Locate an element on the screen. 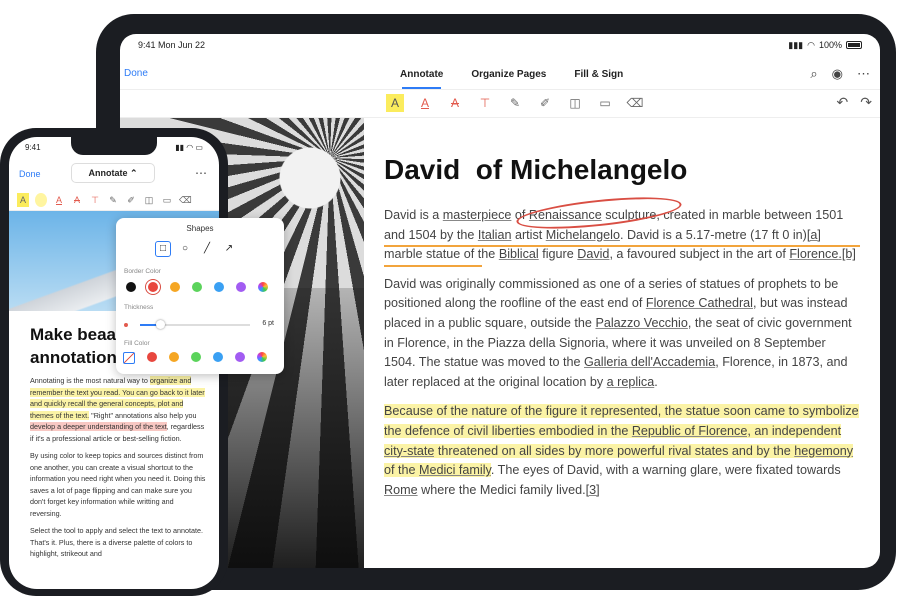  ipad-status-bar: 9:41 Mon Jun 22 ▮▮▮ ◠ 100% is located at coordinates (500, 45).